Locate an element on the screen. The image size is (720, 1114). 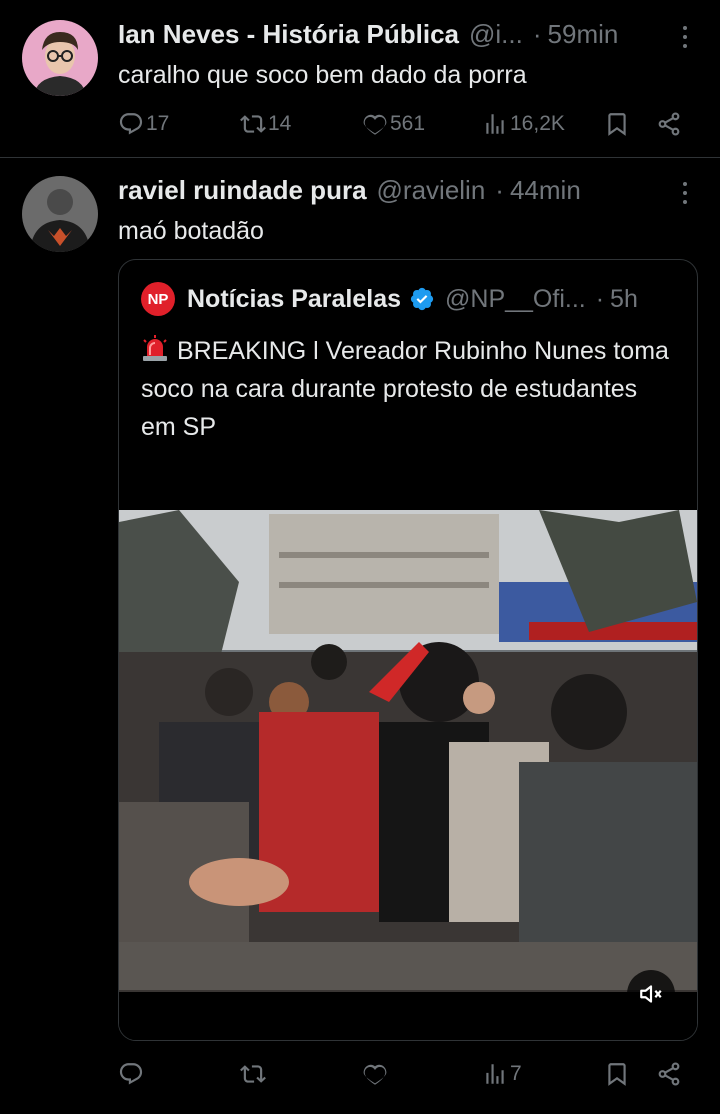
action-bar: 17 14 561 16,2K is located at coordinates (404, 124).